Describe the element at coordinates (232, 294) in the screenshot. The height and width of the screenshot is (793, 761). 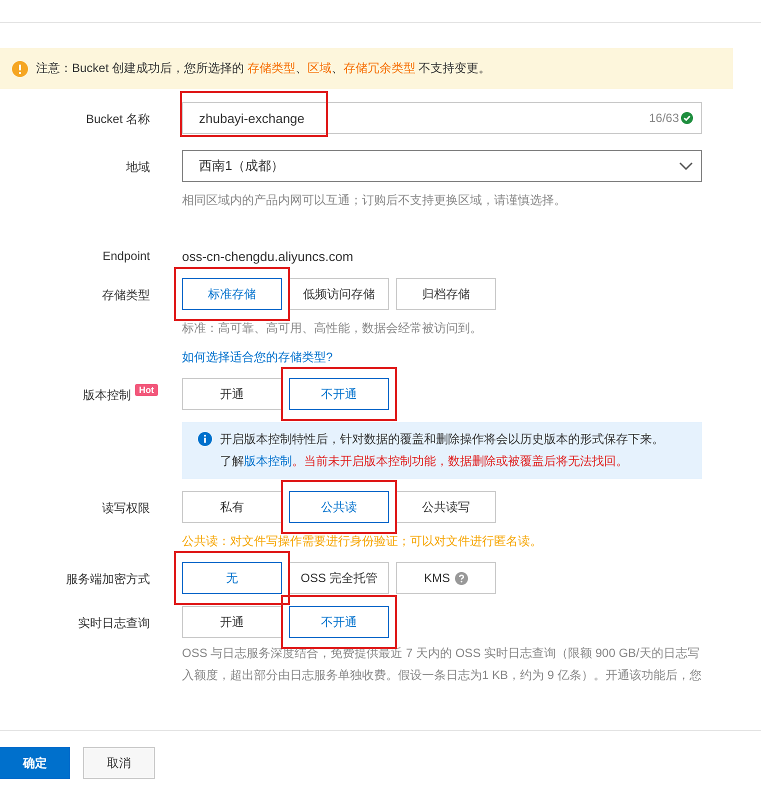
I see `option-button: 标准存储` at that location.